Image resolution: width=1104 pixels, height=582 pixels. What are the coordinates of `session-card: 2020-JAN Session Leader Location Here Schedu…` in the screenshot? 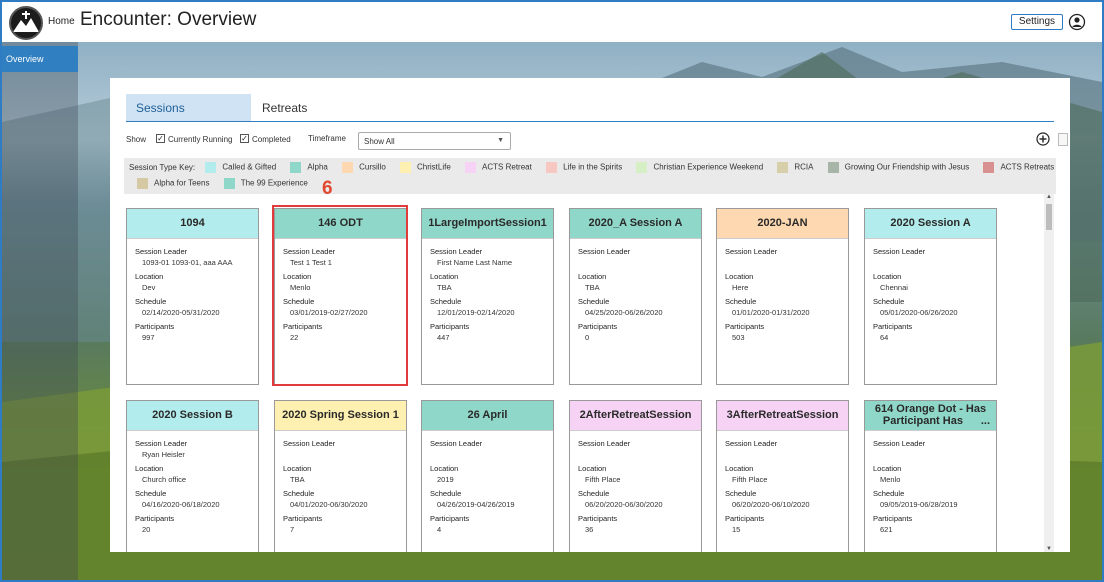 It's located at (782, 296).